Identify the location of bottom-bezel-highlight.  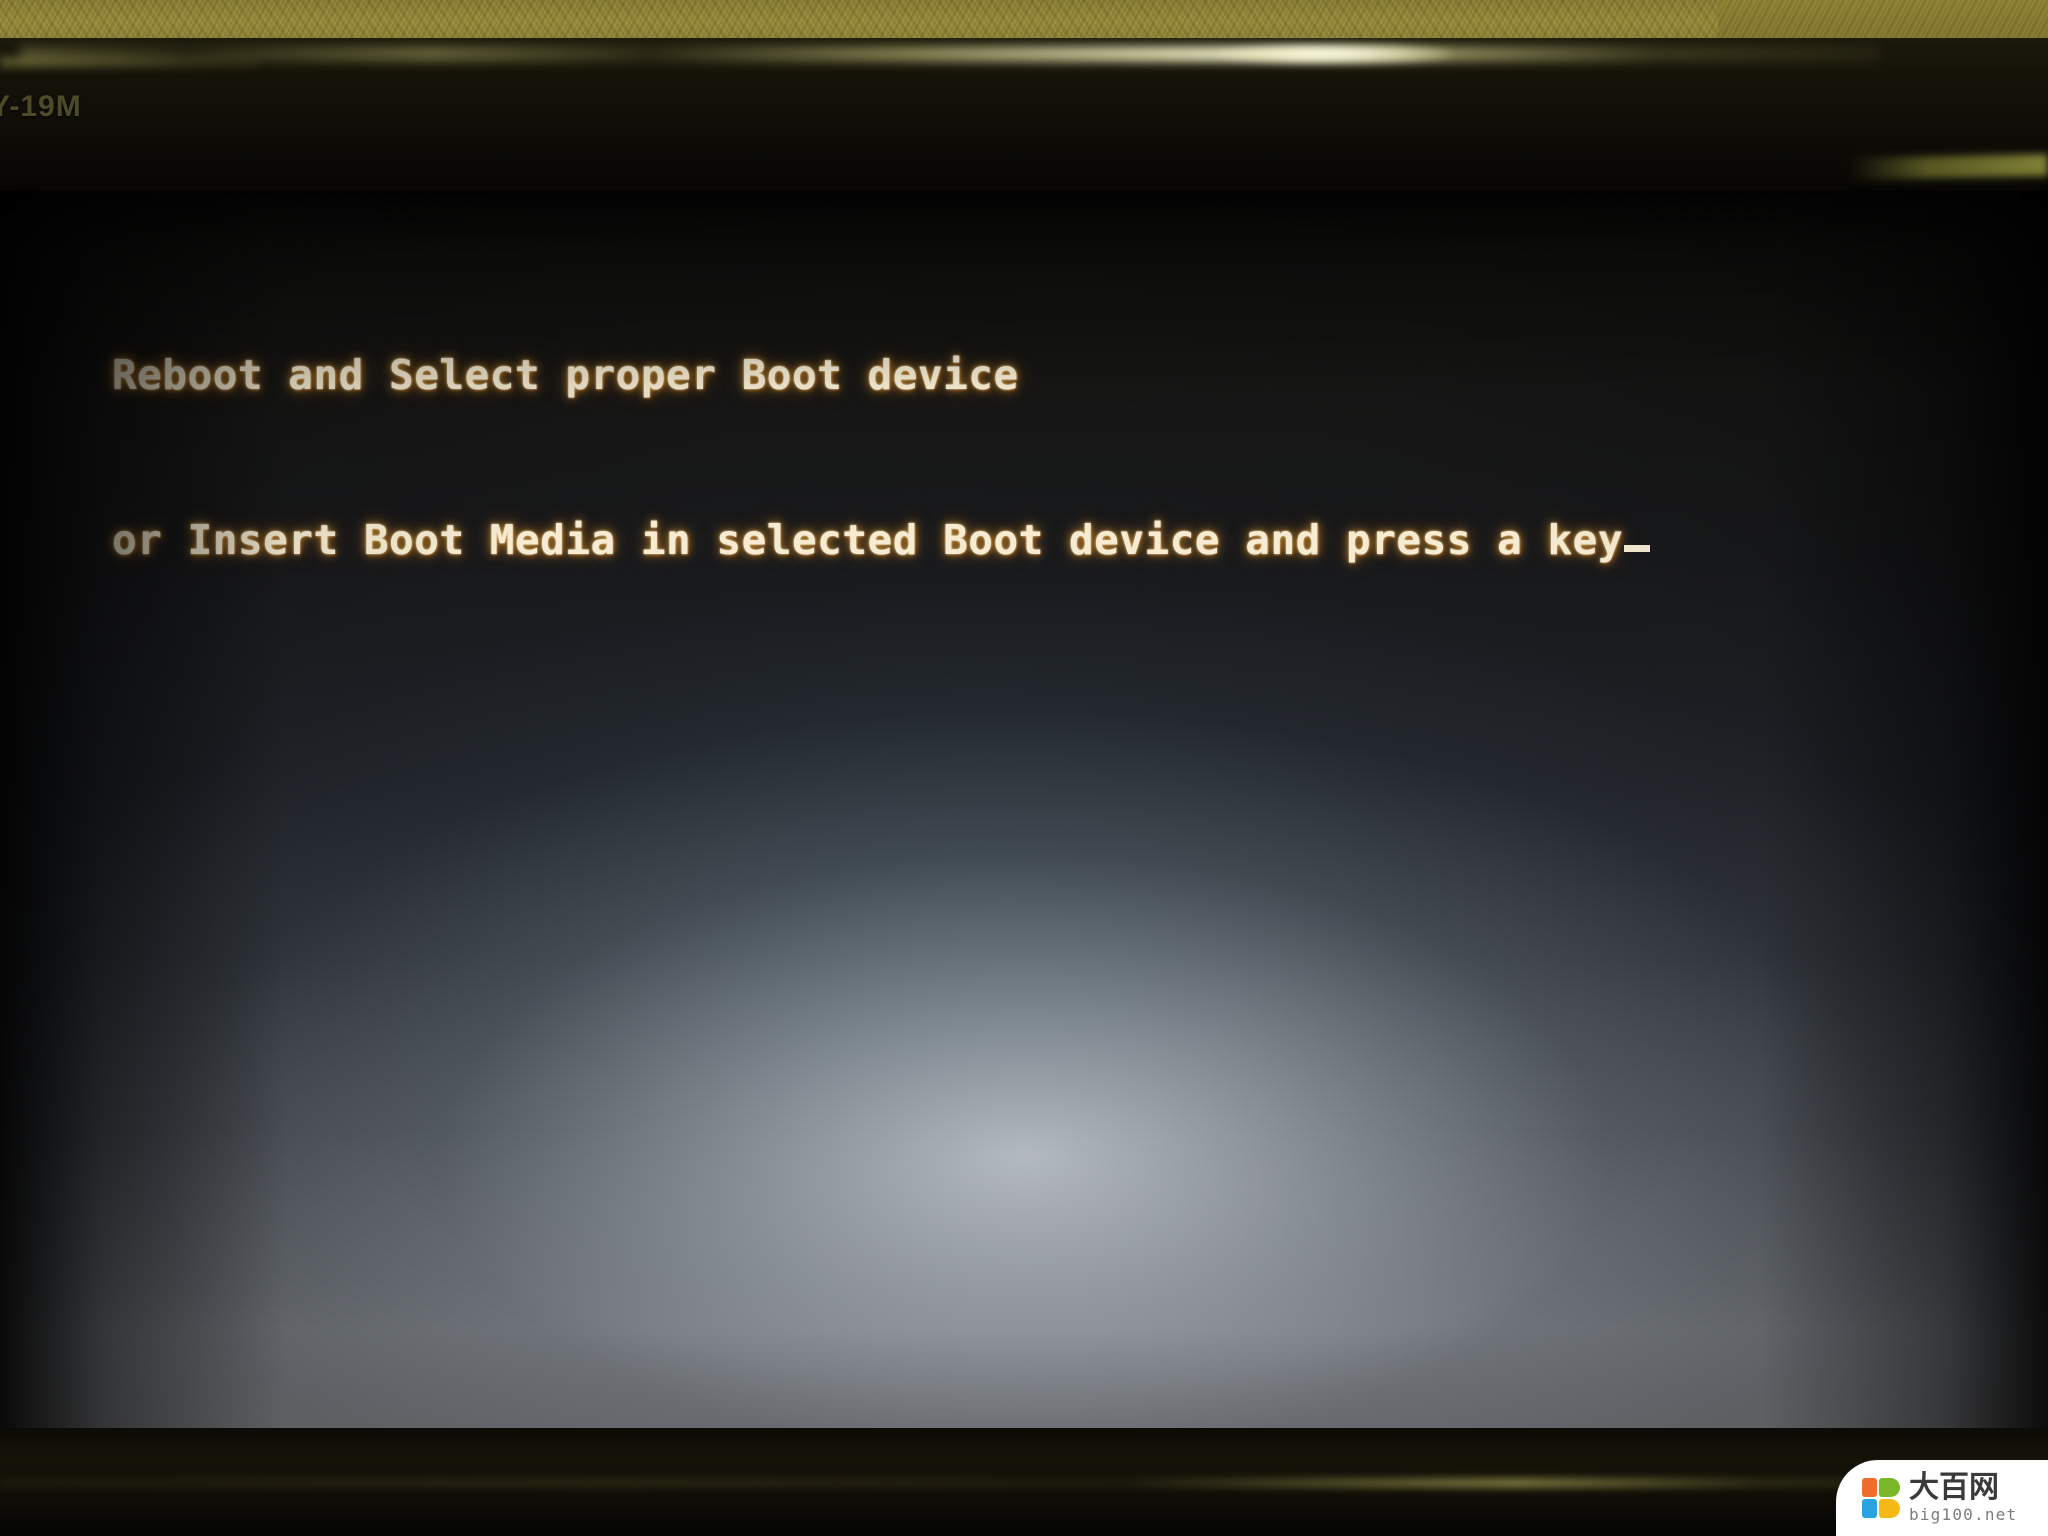
(1024, 1483).